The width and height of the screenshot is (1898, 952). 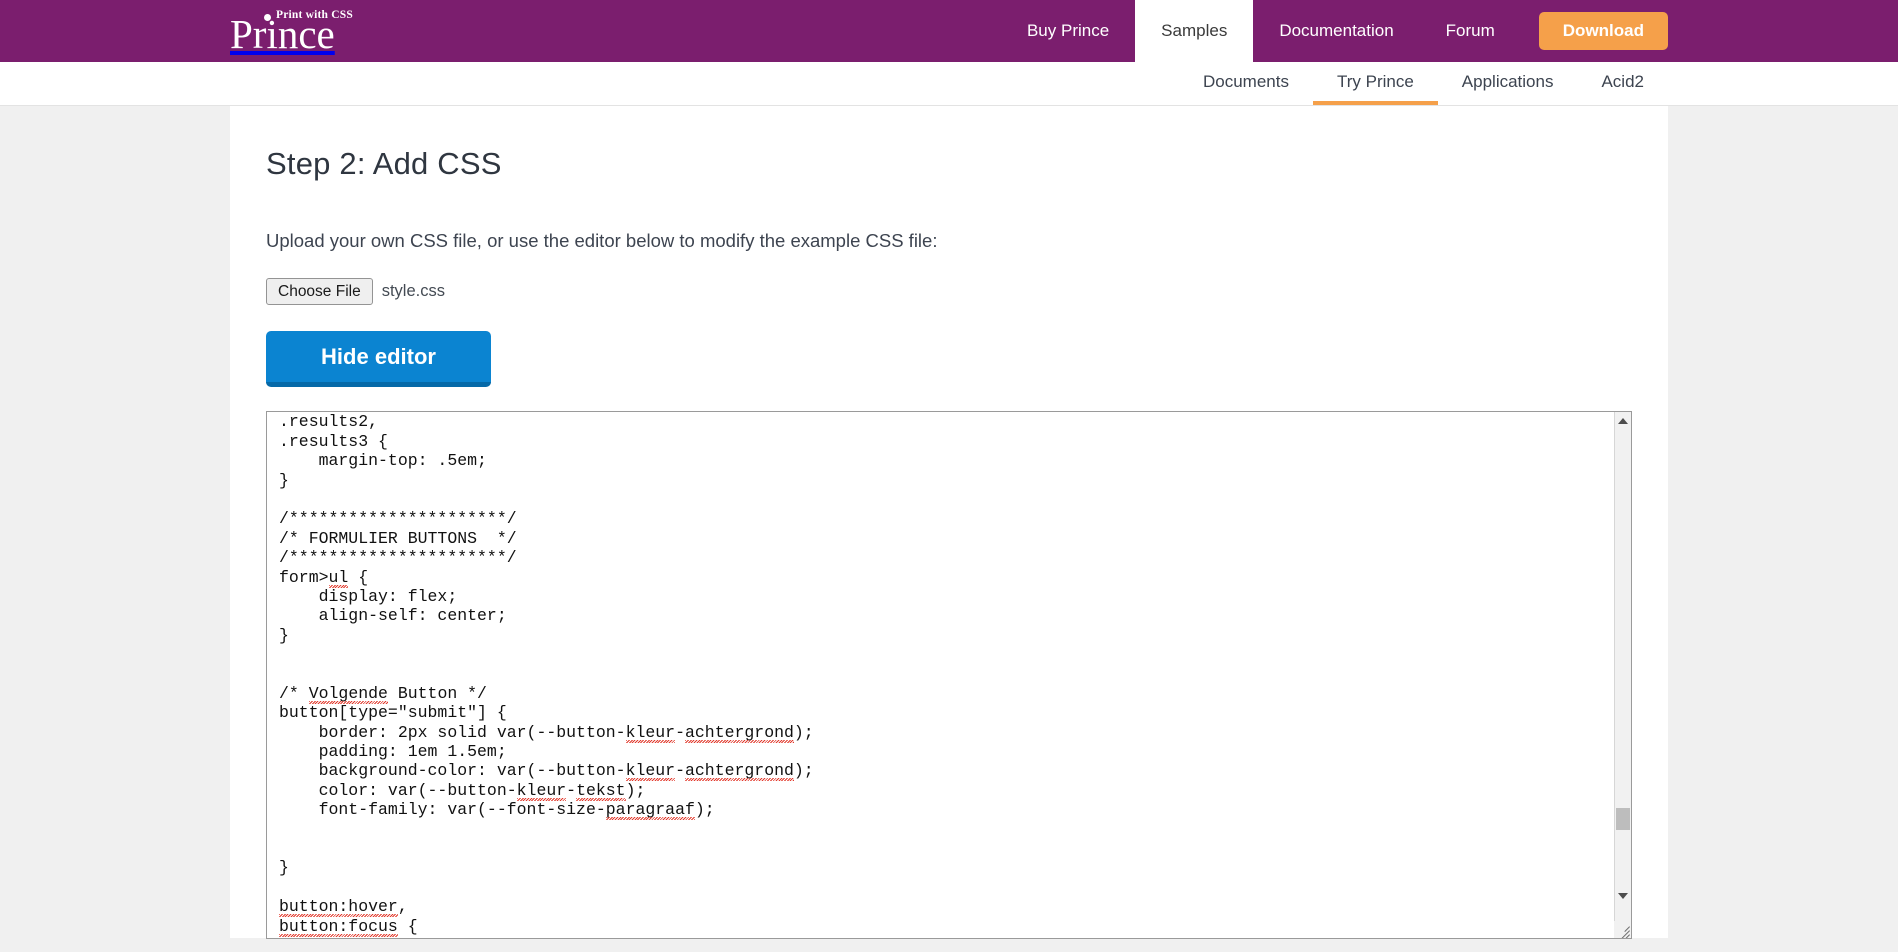 What do you see at coordinates (1194, 31) in the screenshot?
I see `nav-item-samples: Samples` at bounding box center [1194, 31].